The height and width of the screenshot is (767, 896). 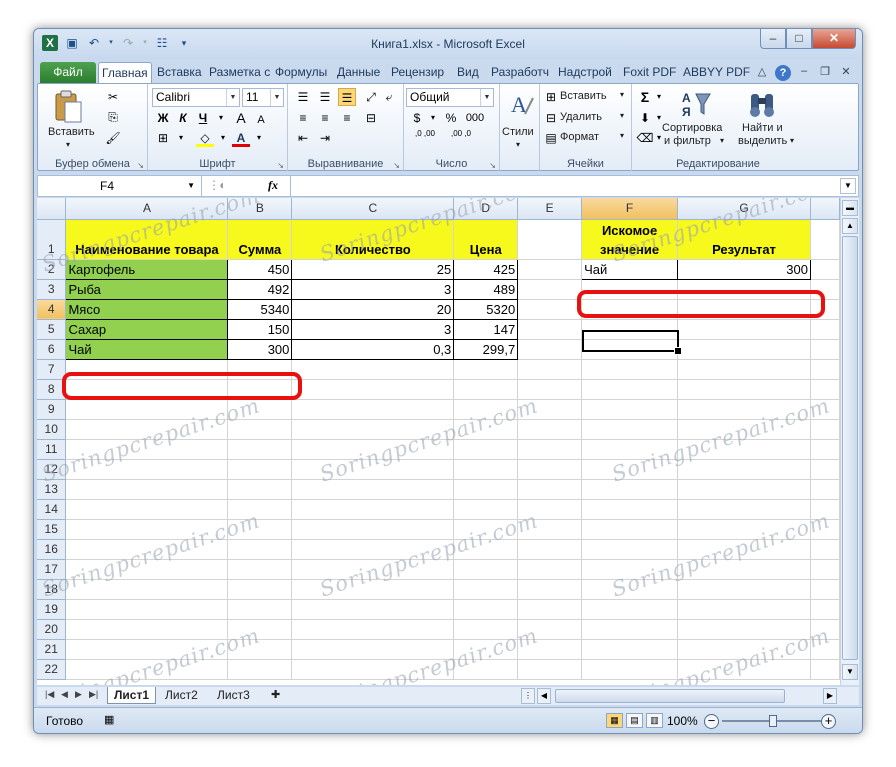 I want to click on borders-icon: ⊞, so click(x=163, y=138).